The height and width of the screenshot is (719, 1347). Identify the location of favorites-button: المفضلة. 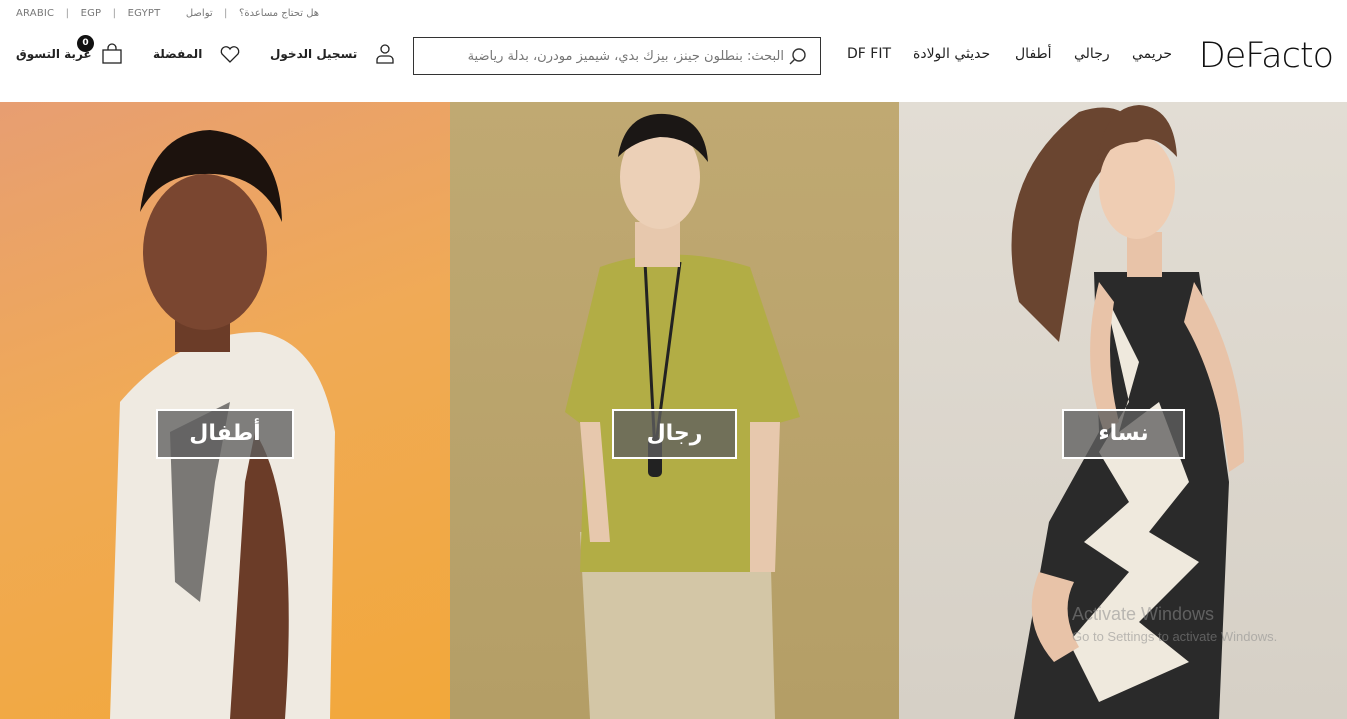
(197, 54).